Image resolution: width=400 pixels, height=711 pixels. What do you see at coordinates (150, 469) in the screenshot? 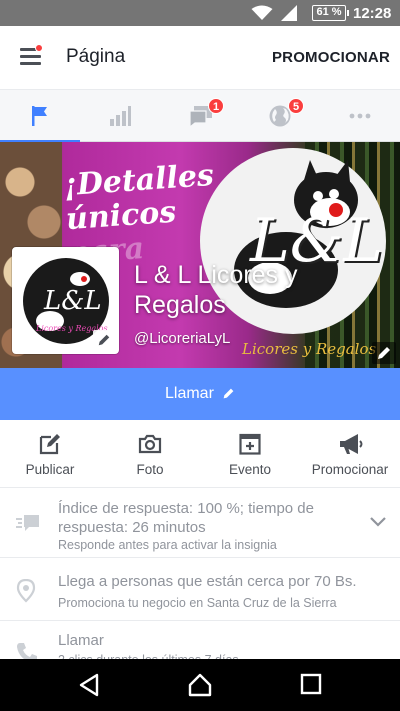
I see `photo-label: Foto` at bounding box center [150, 469].